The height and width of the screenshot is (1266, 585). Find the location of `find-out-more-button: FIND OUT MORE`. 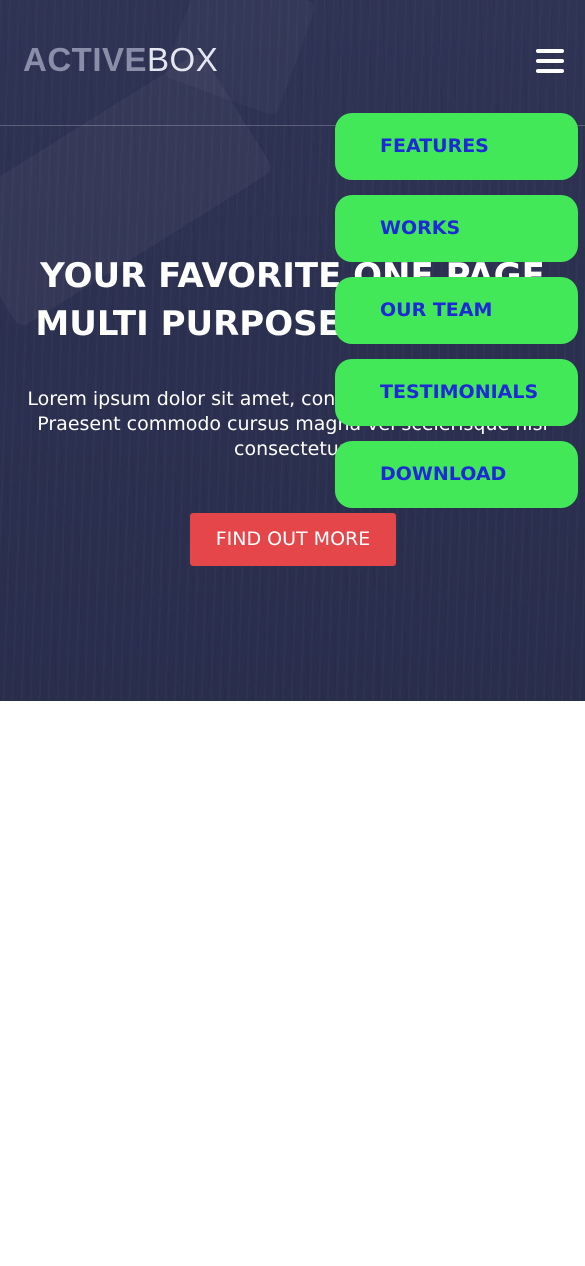

find-out-more-button: FIND OUT MORE is located at coordinates (293, 539).